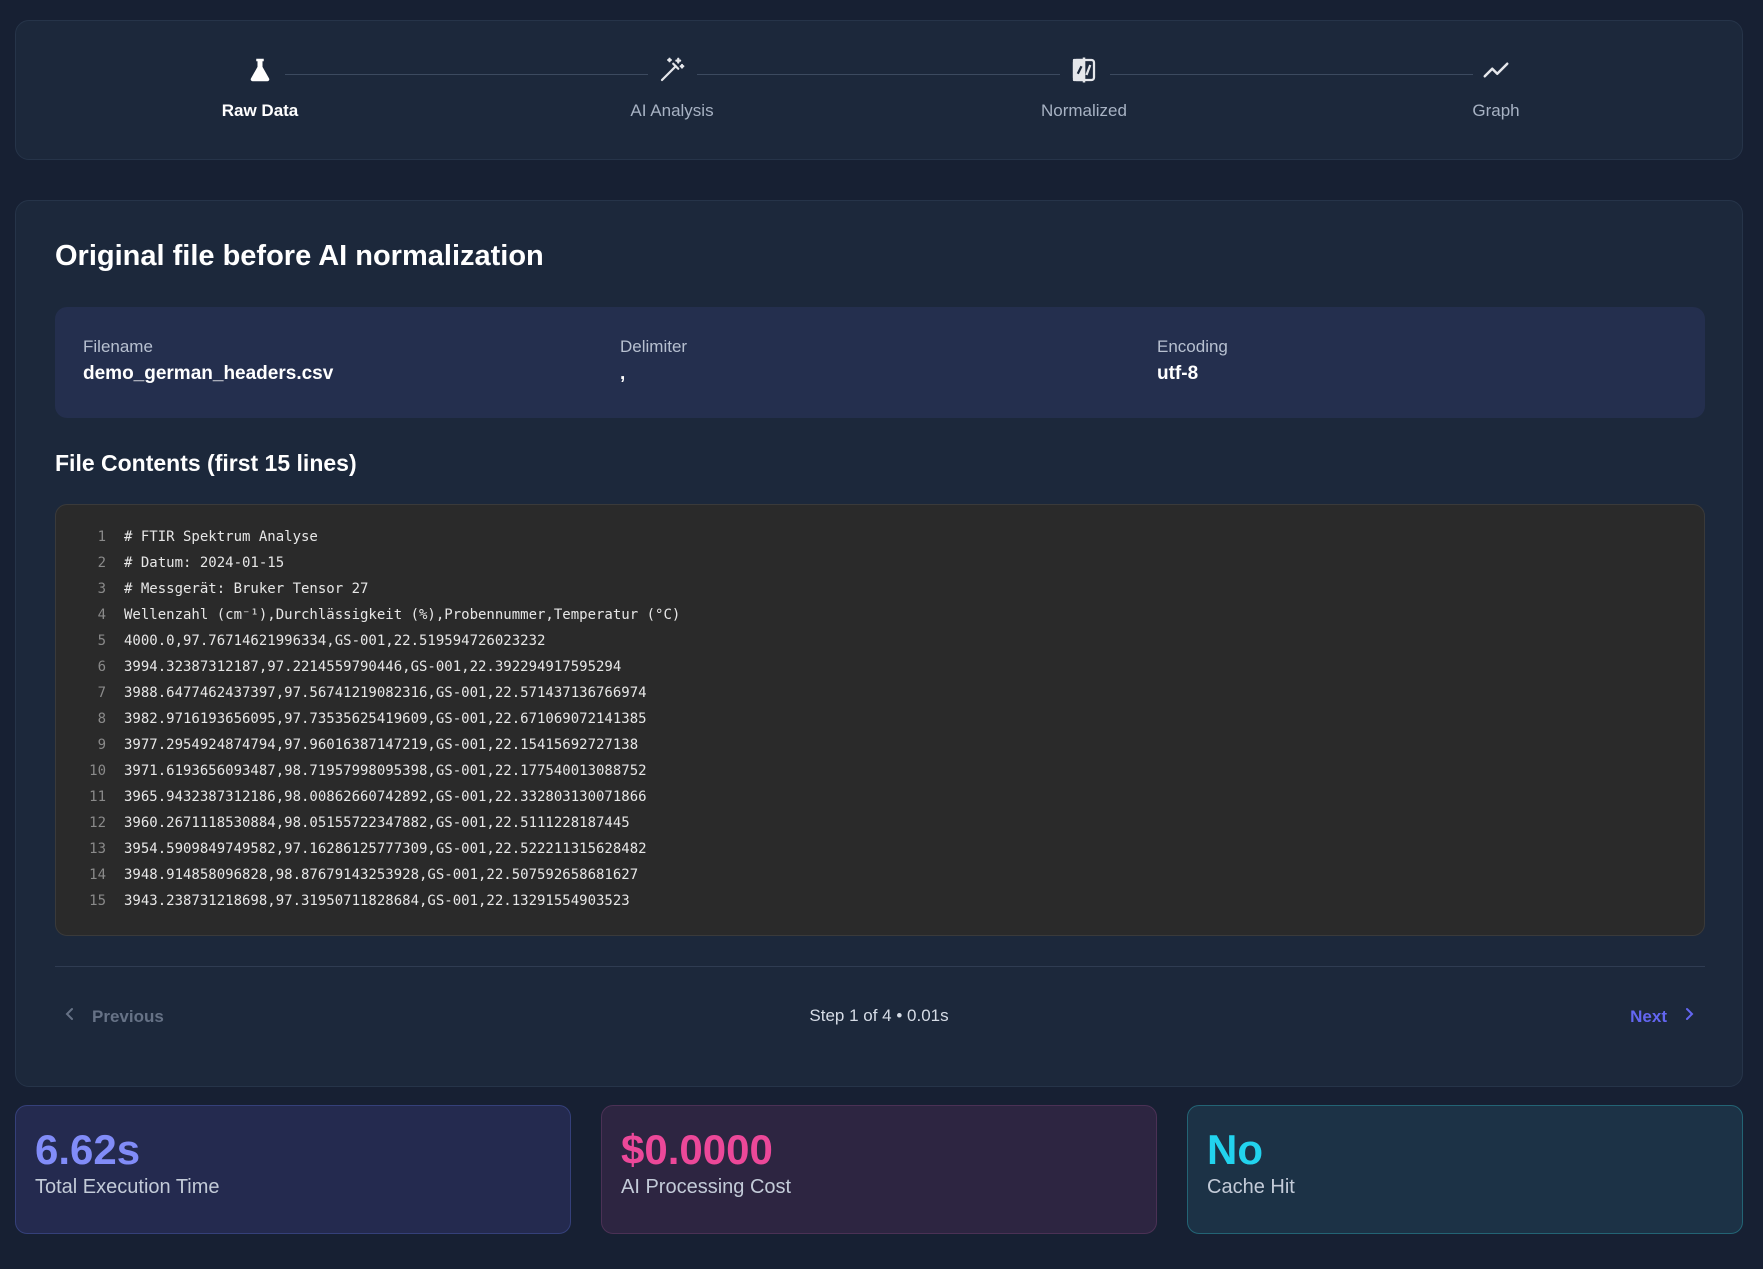 The height and width of the screenshot is (1269, 1763). What do you see at coordinates (672, 70) in the screenshot?
I see `magic-wand-icon` at bounding box center [672, 70].